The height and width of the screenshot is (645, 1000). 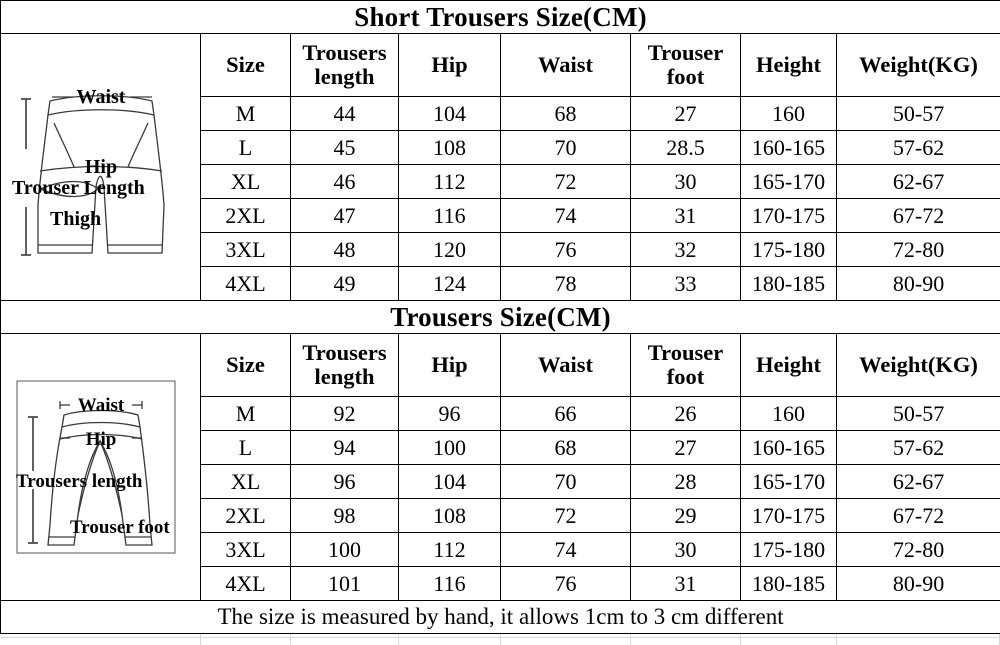 What do you see at coordinates (100, 439) in the screenshot?
I see `trousers-label-hip: Hip` at bounding box center [100, 439].